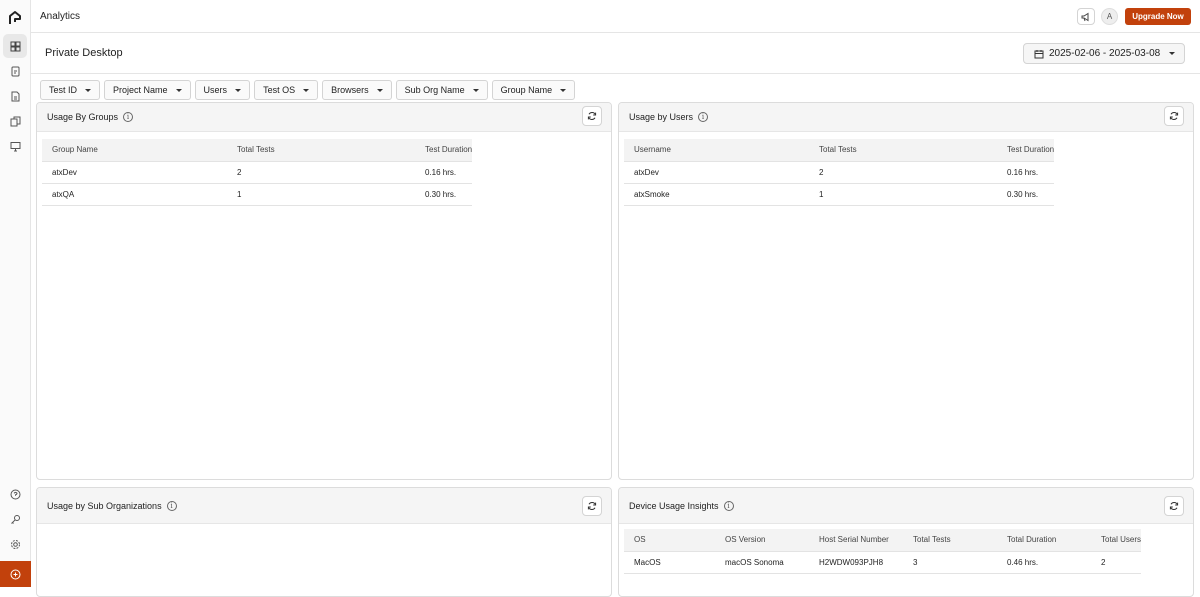  What do you see at coordinates (615, 16) in the screenshot?
I see `top-bar: Analytics A Upgrade Now` at bounding box center [615, 16].